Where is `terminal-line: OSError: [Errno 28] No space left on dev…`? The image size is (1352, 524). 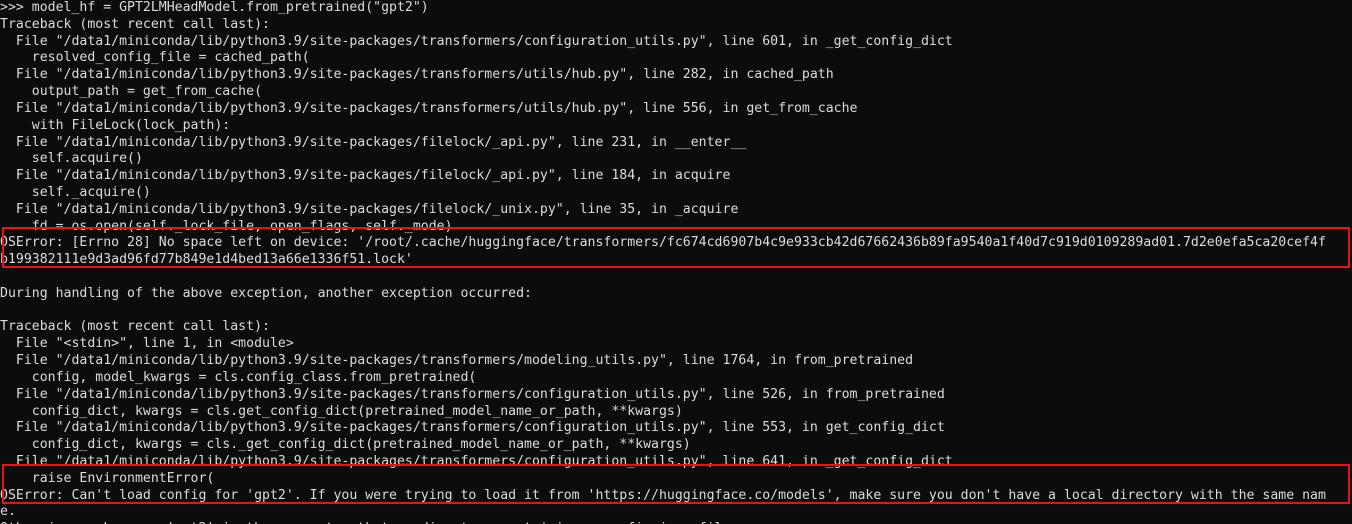 terminal-line: OSError: [Errno 28] No space left on dev… is located at coordinates (663, 243).